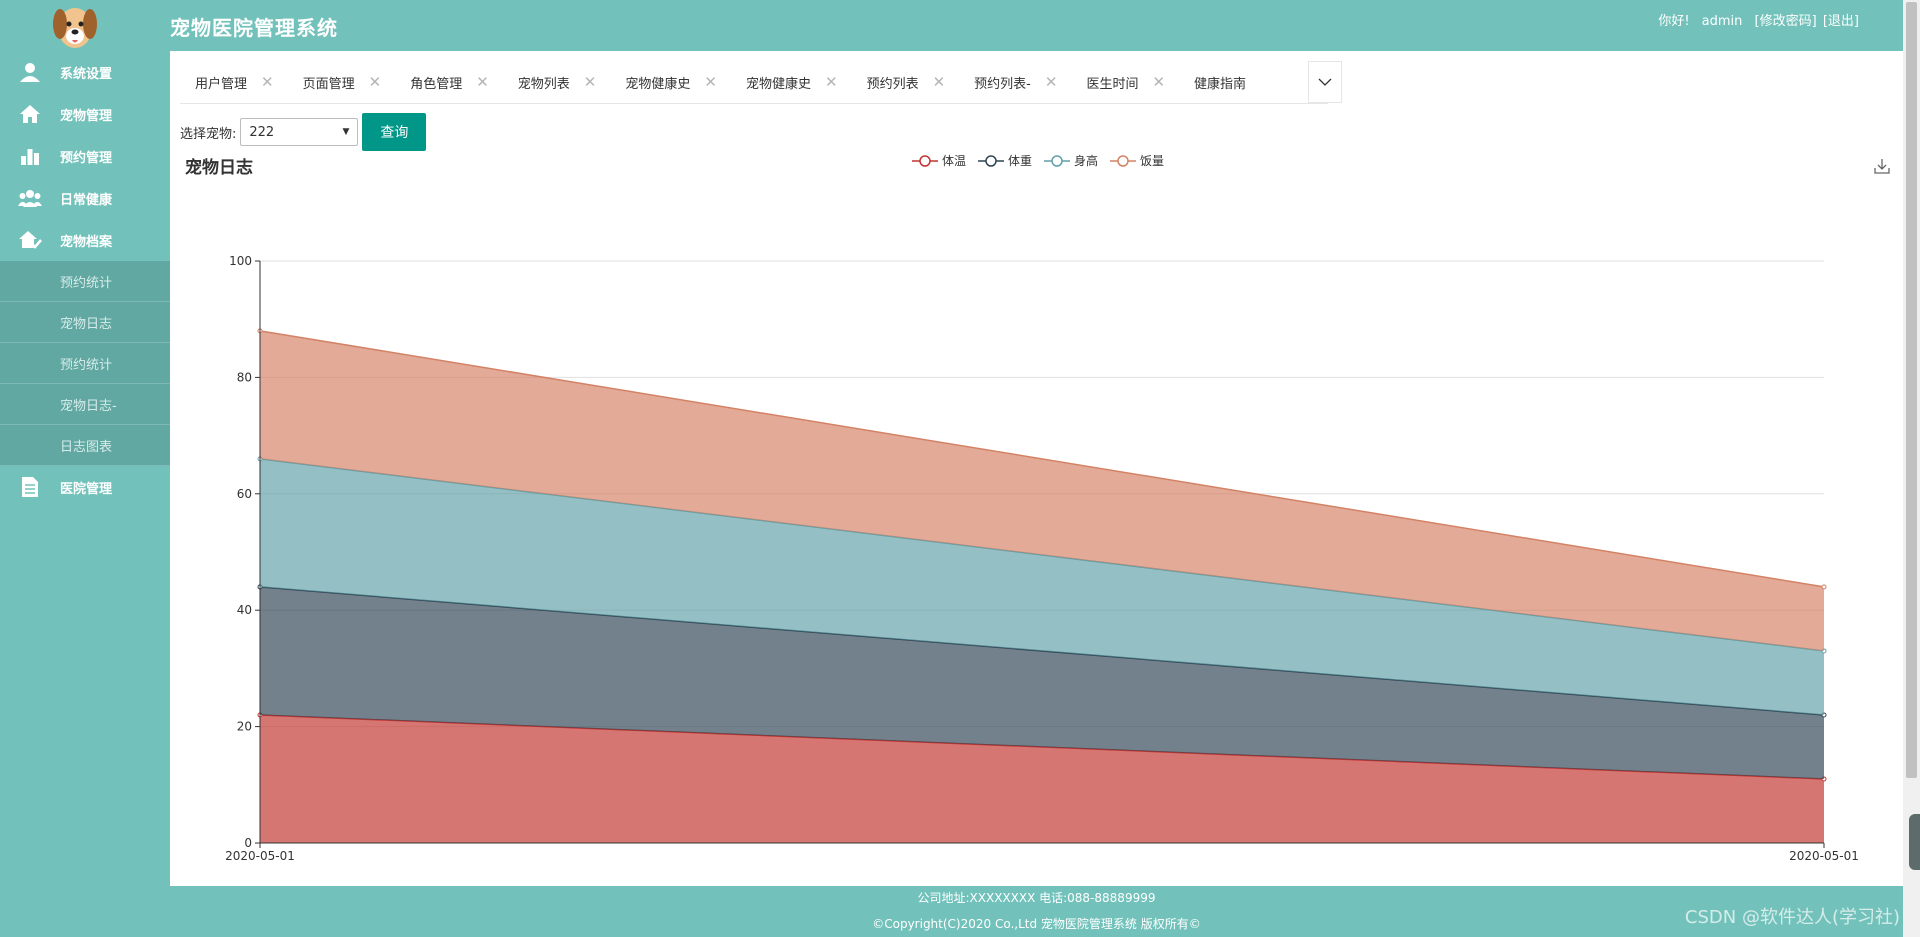 The image size is (1920, 937). Describe the element at coordinates (85, 281) in the screenshot. I see `submenu-item-appointment-stats: 预约统计` at that location.